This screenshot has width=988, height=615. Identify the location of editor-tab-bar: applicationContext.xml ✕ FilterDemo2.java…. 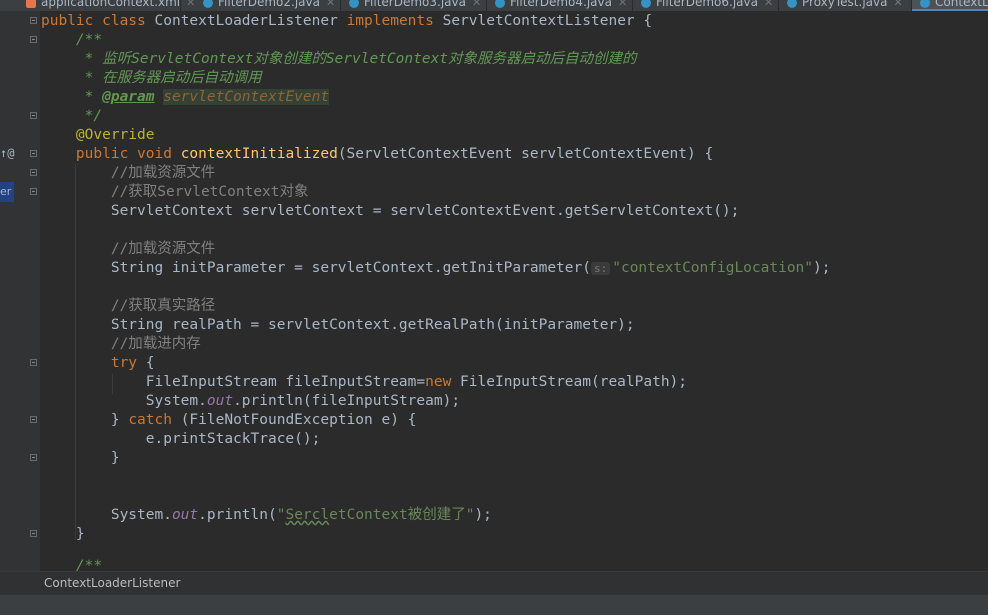
(494, 5).